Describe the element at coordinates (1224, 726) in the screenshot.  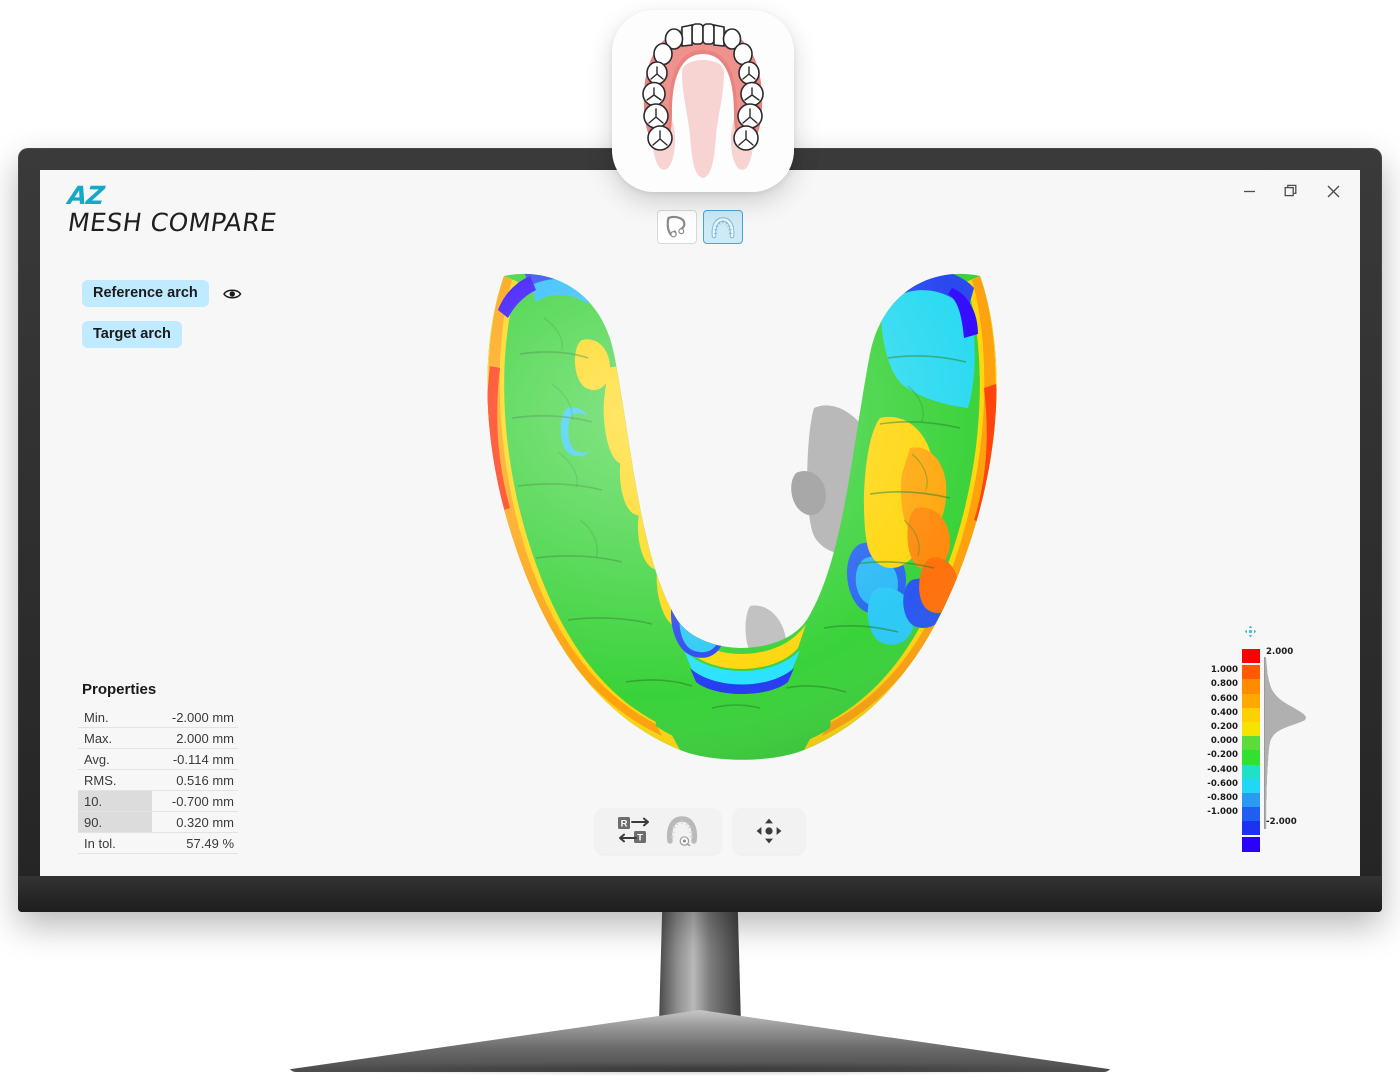
I see `legend-tick: 0.200` at that location.